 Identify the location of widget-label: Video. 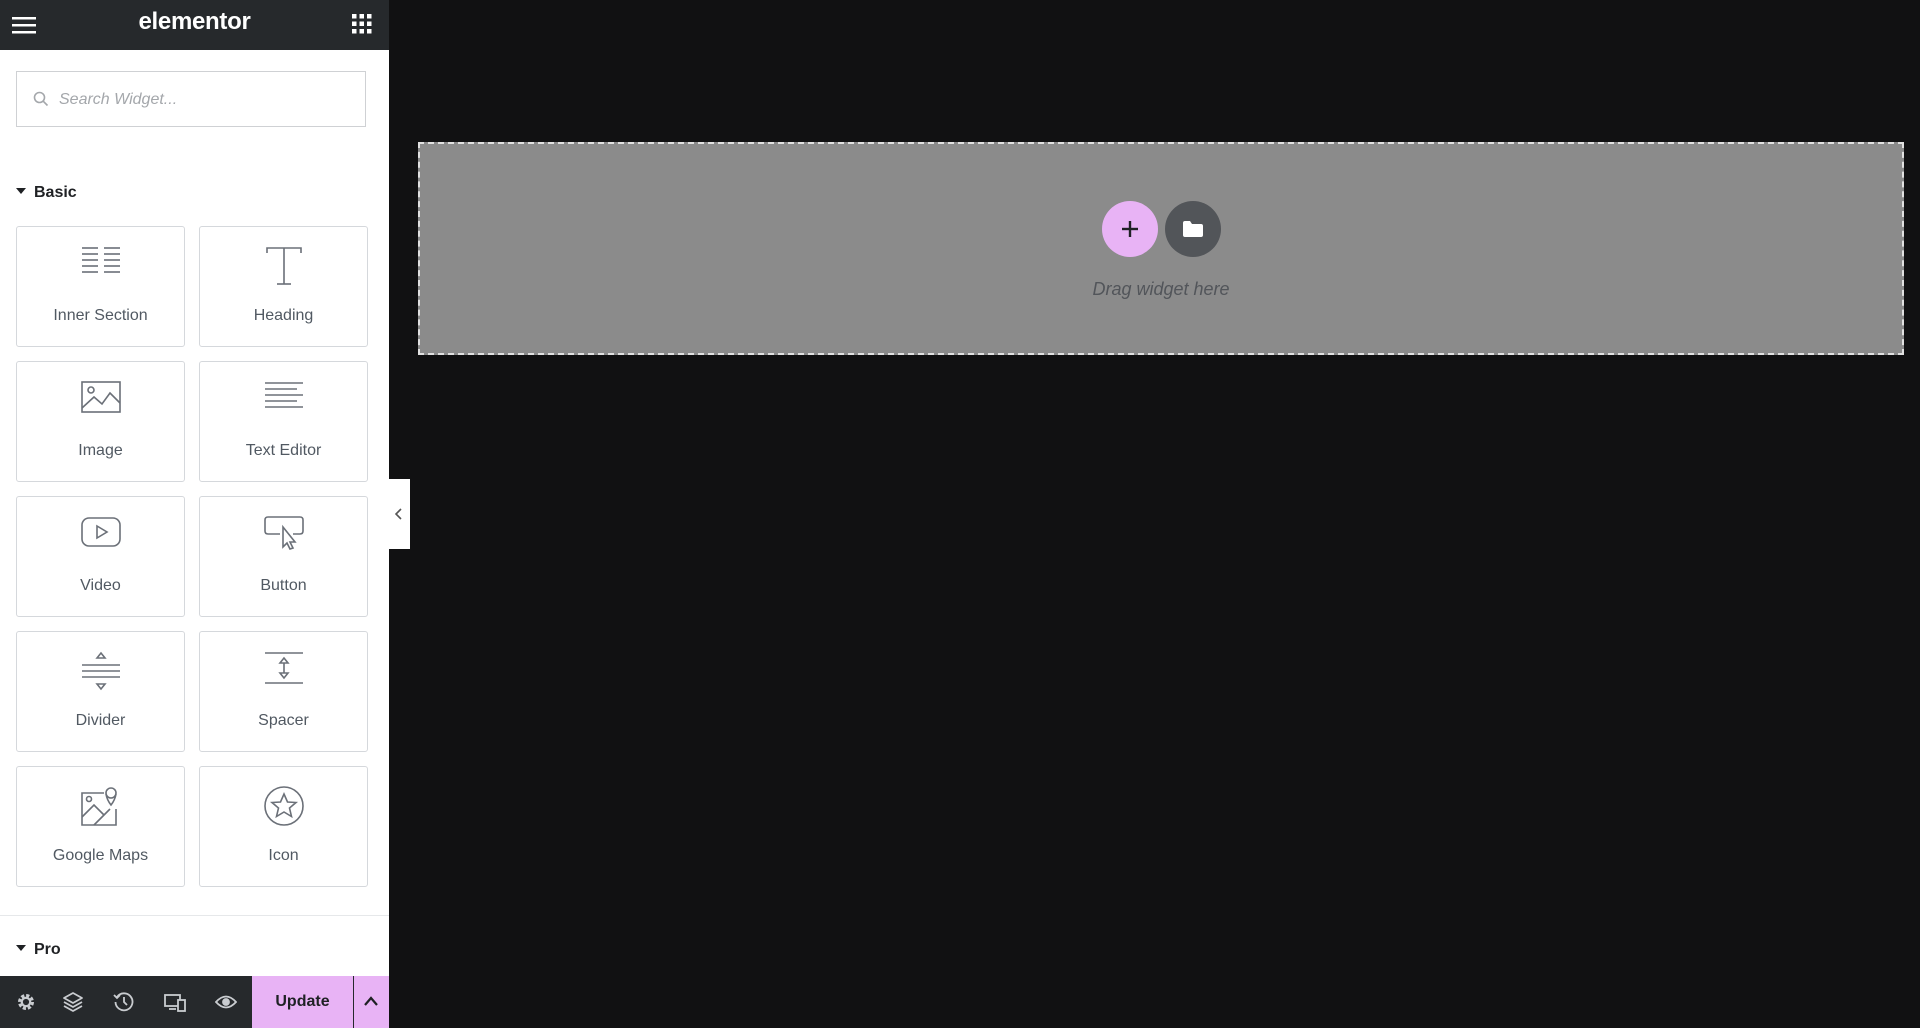
(100, 585).